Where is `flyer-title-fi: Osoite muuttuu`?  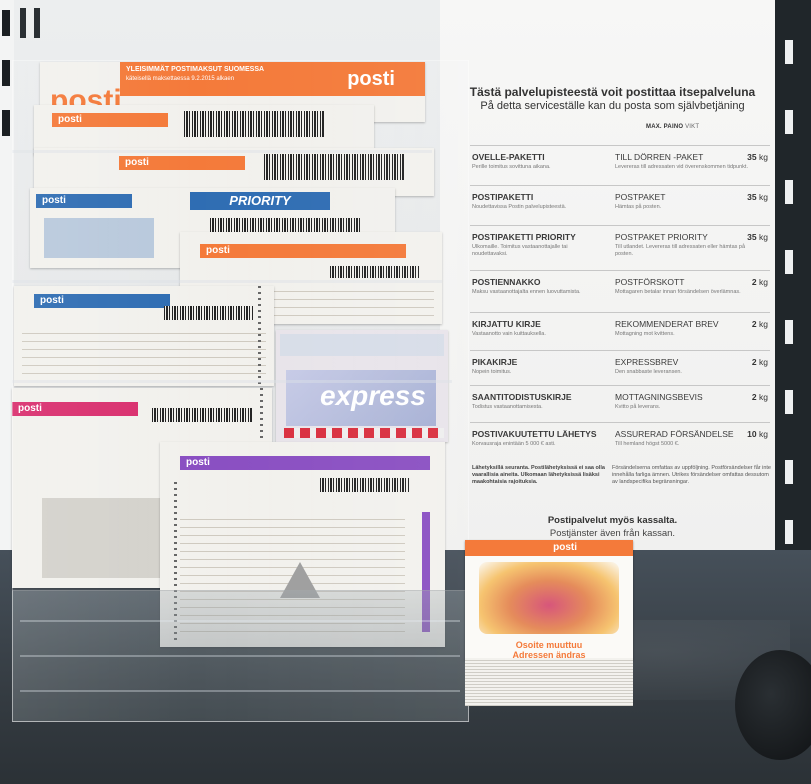
flyer-title-fi: Osoite muuttuu is located at coordinates (549, 645).